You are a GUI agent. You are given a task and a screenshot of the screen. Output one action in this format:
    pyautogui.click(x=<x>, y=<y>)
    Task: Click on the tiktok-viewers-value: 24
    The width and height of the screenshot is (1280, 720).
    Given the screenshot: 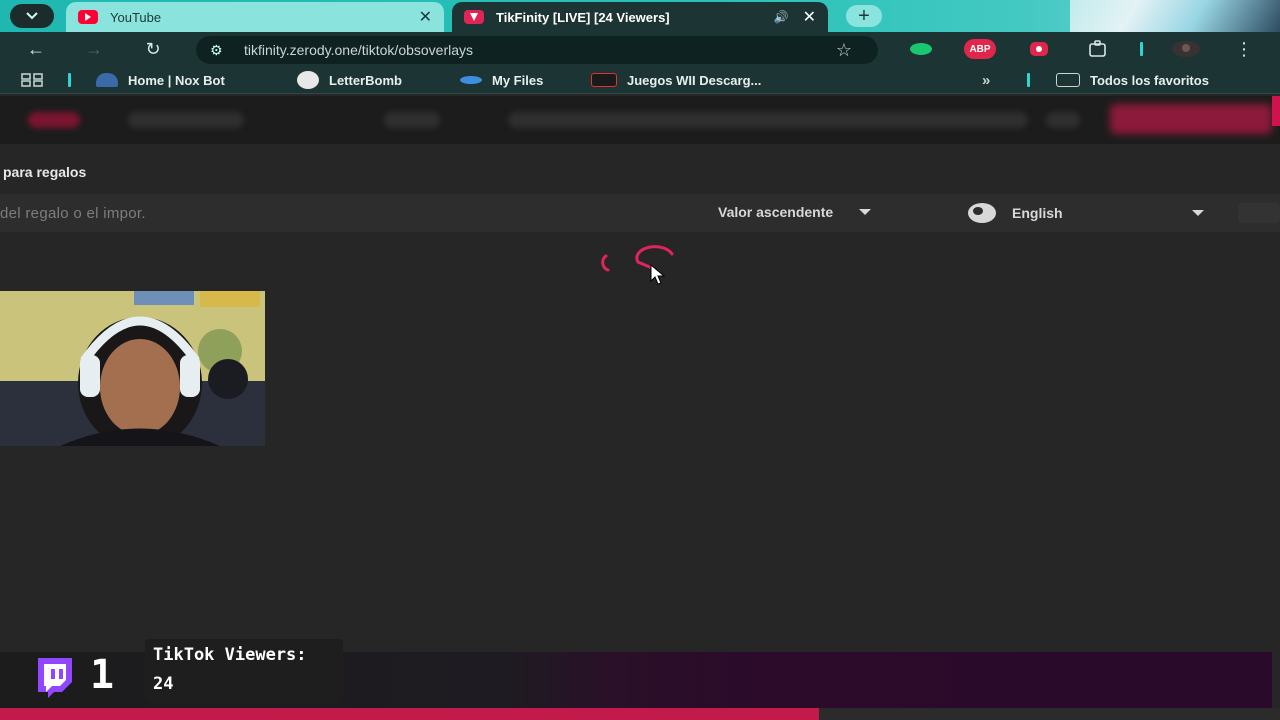 What is the action you would take?
    pyautogui.click(x=163, y=684)
    